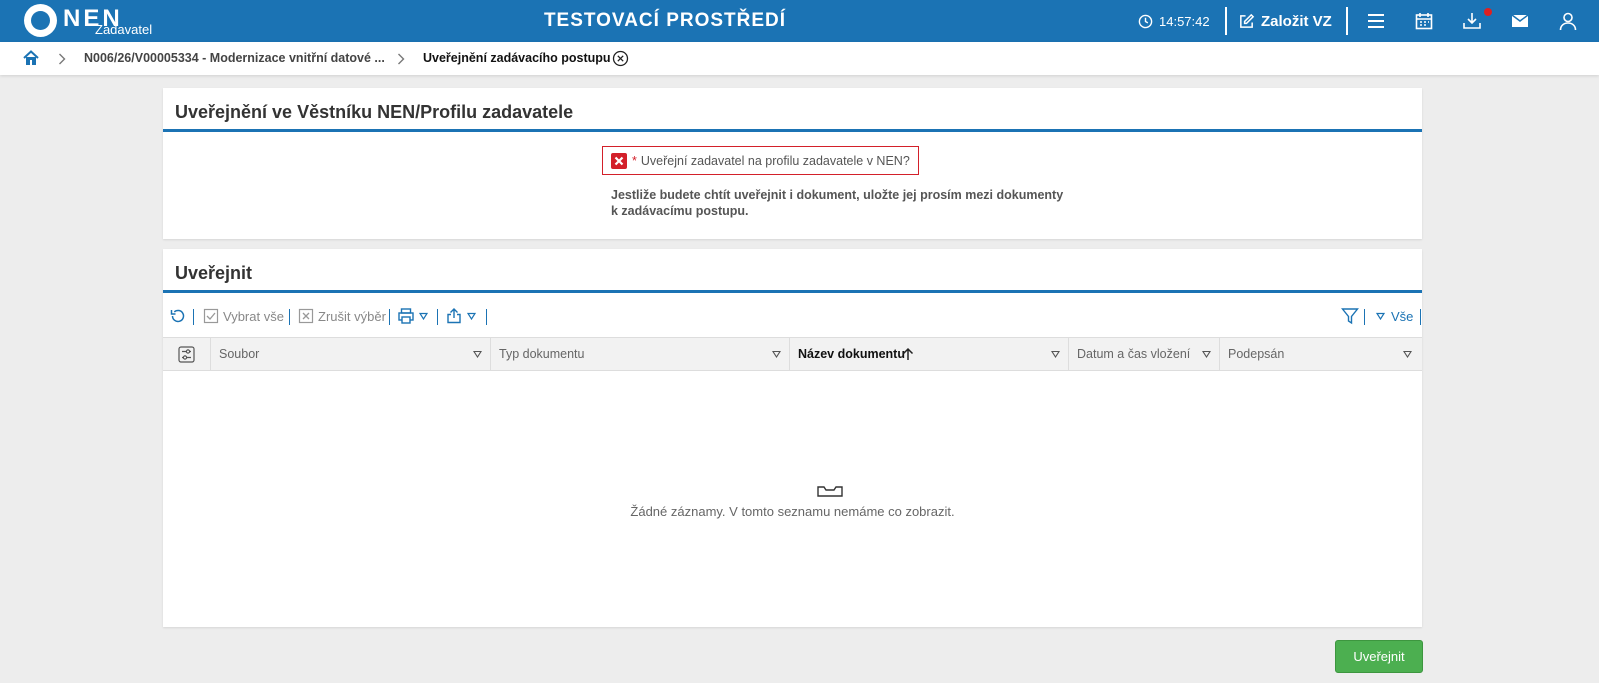  I want to click on environment-title: TESTOVACÍ PROSTŘEDÍ, so click(665, 20).